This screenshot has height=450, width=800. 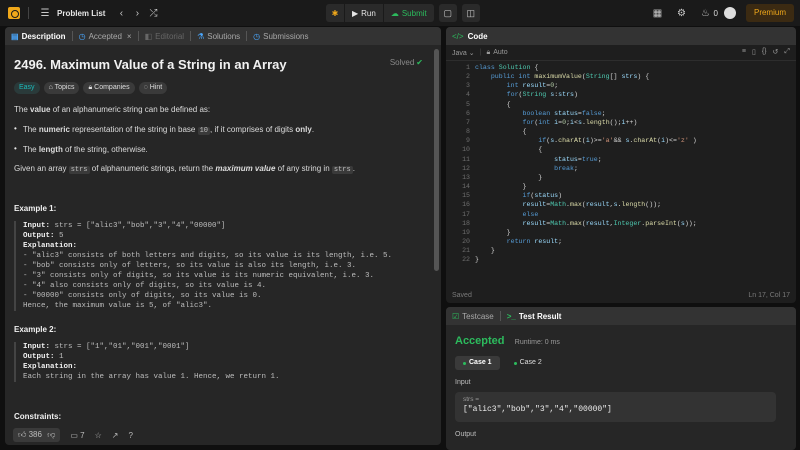 I want to click on expand-icon: ⤢, so click(x=787, y=52).